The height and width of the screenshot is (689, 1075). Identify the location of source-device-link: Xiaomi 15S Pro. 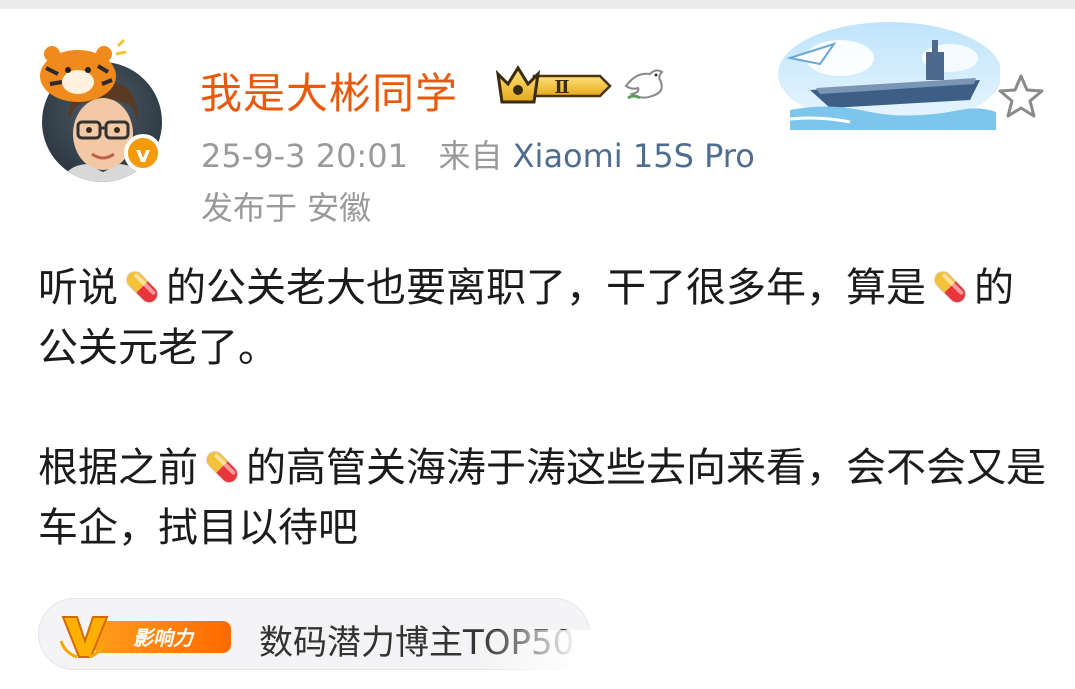
(634, 156).